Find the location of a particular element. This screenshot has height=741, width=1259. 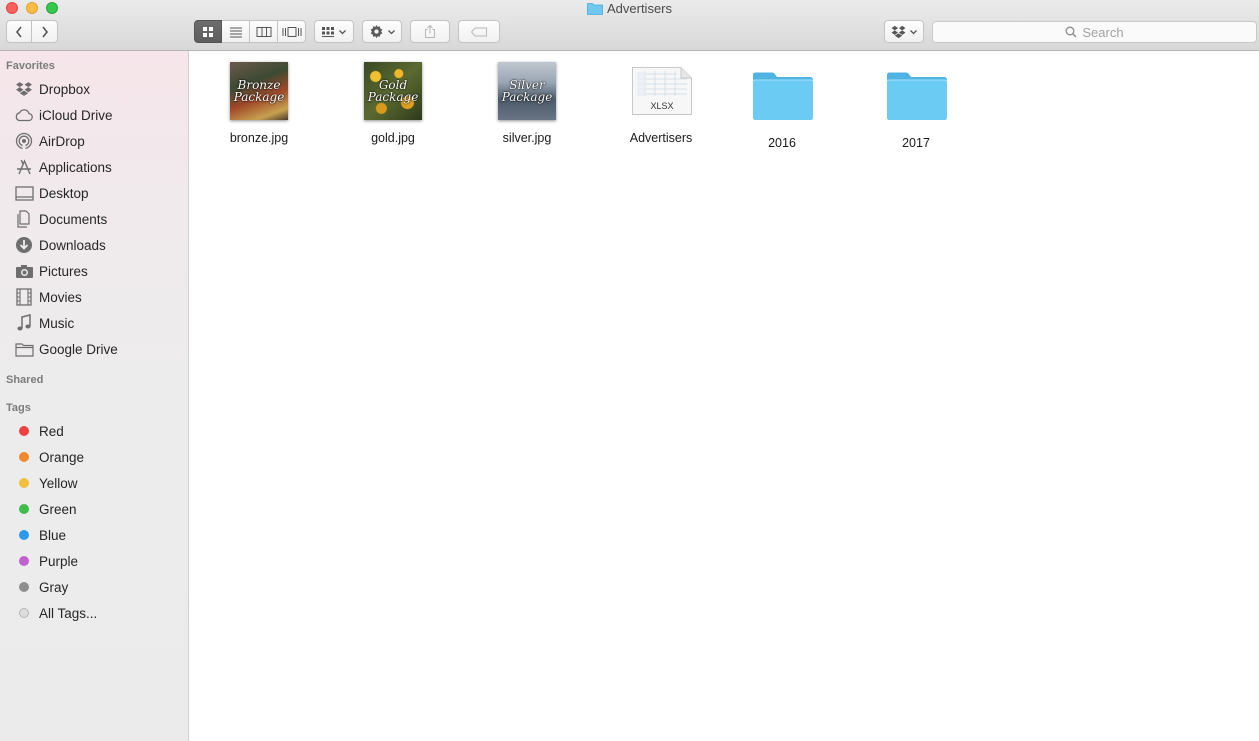

image-thumbnail: Silver Package is located at coordinates (527, 91).